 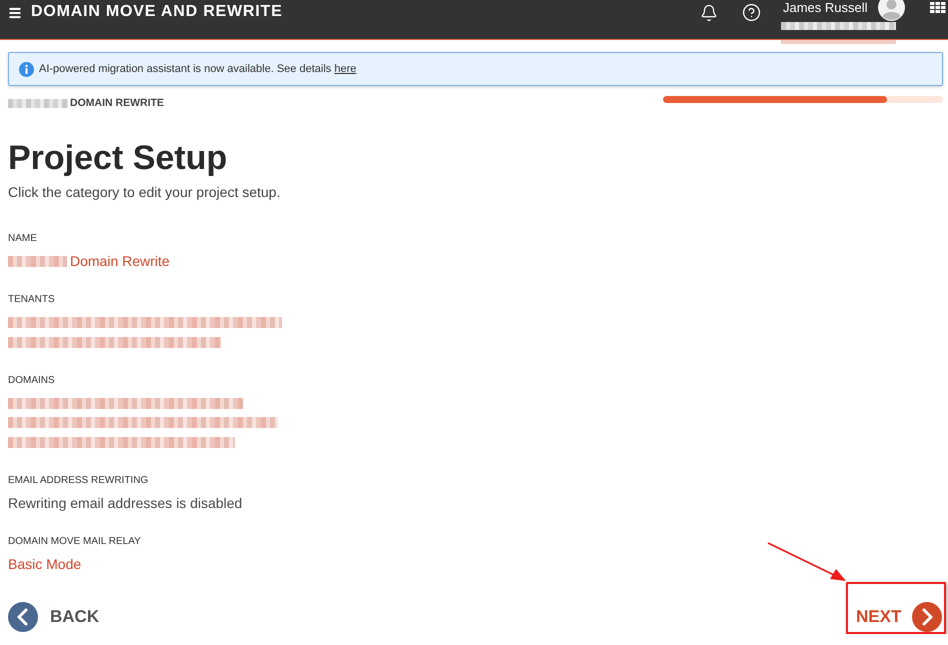 I want to click on field-label: NAME, so click(x=22, y=239).